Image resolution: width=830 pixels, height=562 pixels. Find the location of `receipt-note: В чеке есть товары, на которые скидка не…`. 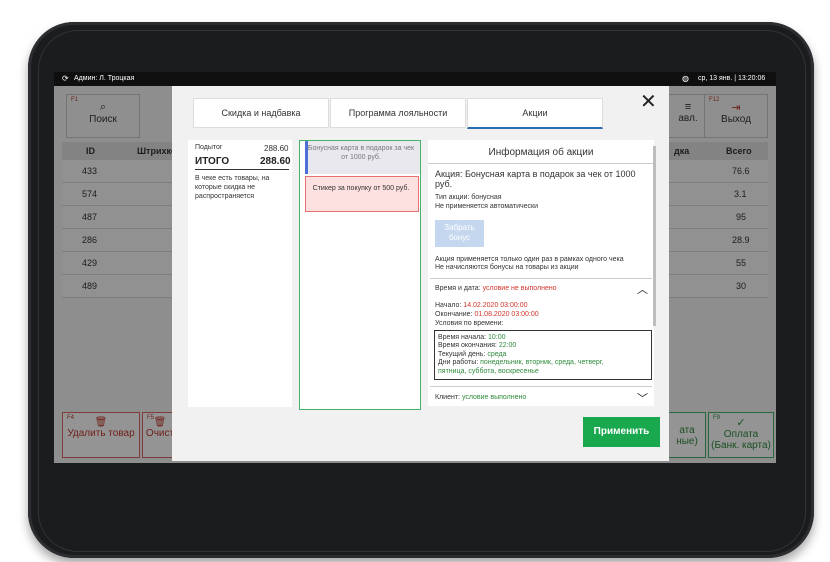

receipt-note: В чеке есть товары, на которые скидка не… is located at coordinates (232, 187).